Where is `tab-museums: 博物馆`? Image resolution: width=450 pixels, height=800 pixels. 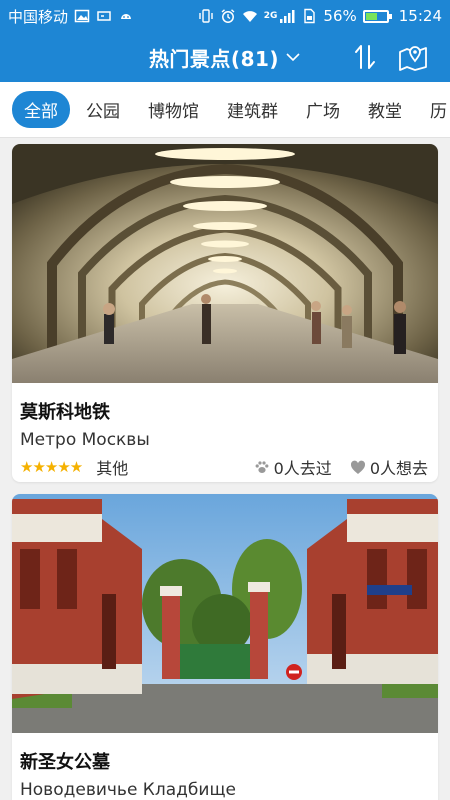
tab-museums: 博物馆 is located at coordinates (173, 109).